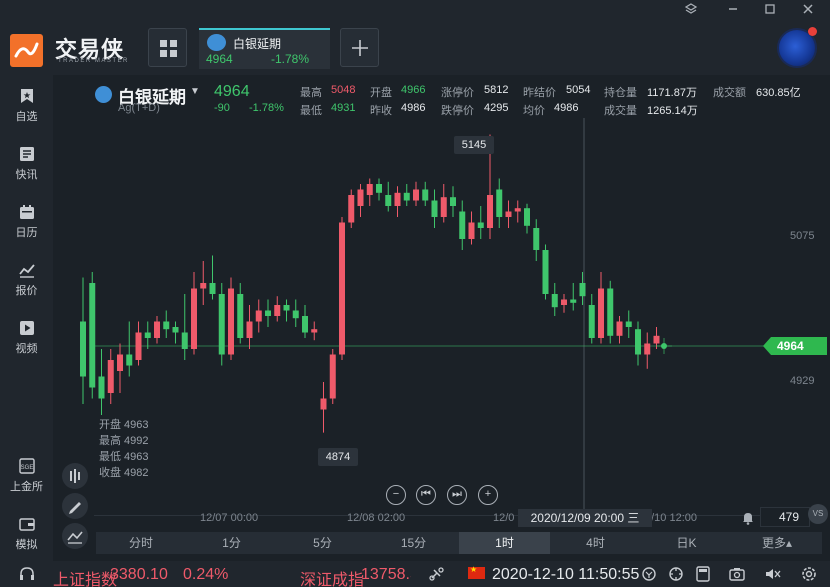  Describe the element at coordinates (413, 543) in the screenshot. I see `period-tab-15min: 15分` at that location.